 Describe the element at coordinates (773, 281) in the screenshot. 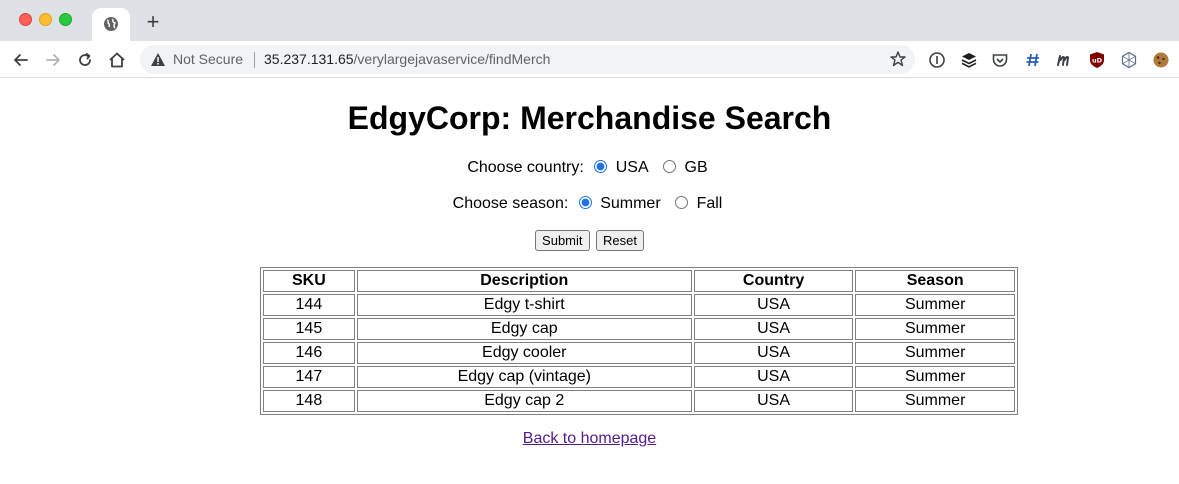

I see `header-country: Country` at that location.